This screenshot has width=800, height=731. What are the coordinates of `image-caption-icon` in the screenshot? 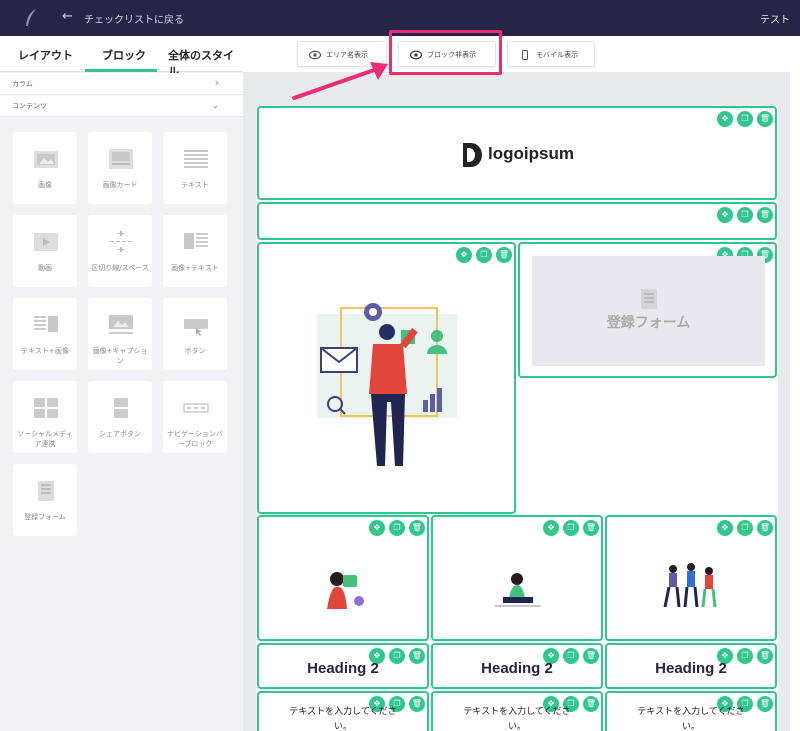 It's located at (121, 324).